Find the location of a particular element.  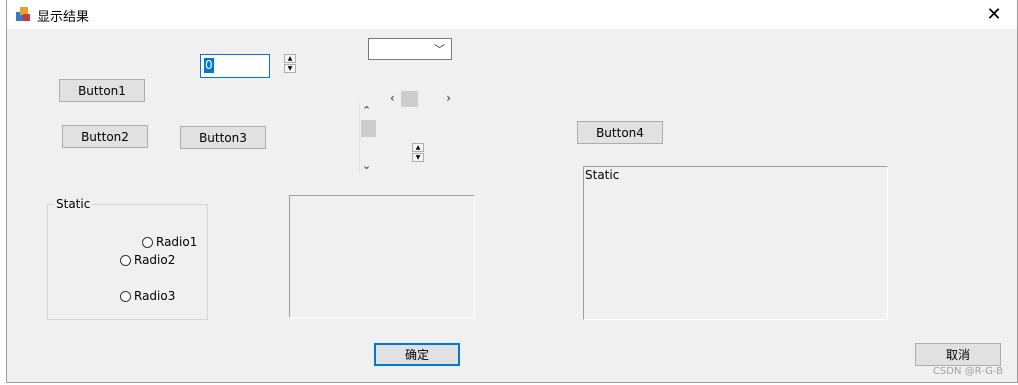

picture-box is located at coordinates (382, 256).